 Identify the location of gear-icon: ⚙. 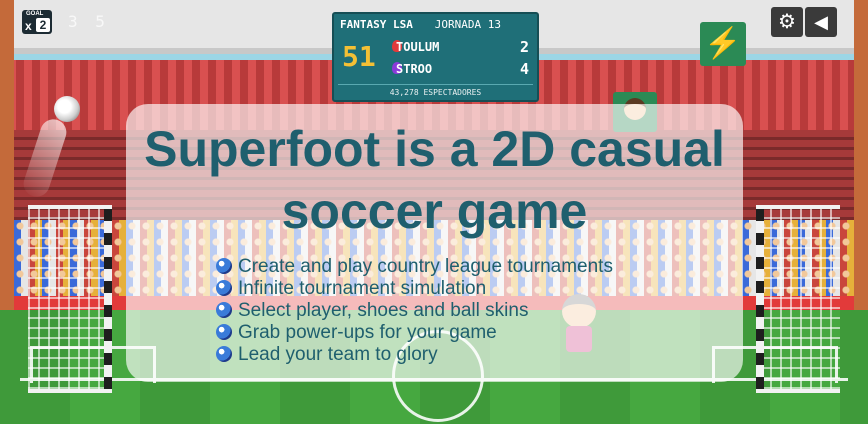
(787, 22).